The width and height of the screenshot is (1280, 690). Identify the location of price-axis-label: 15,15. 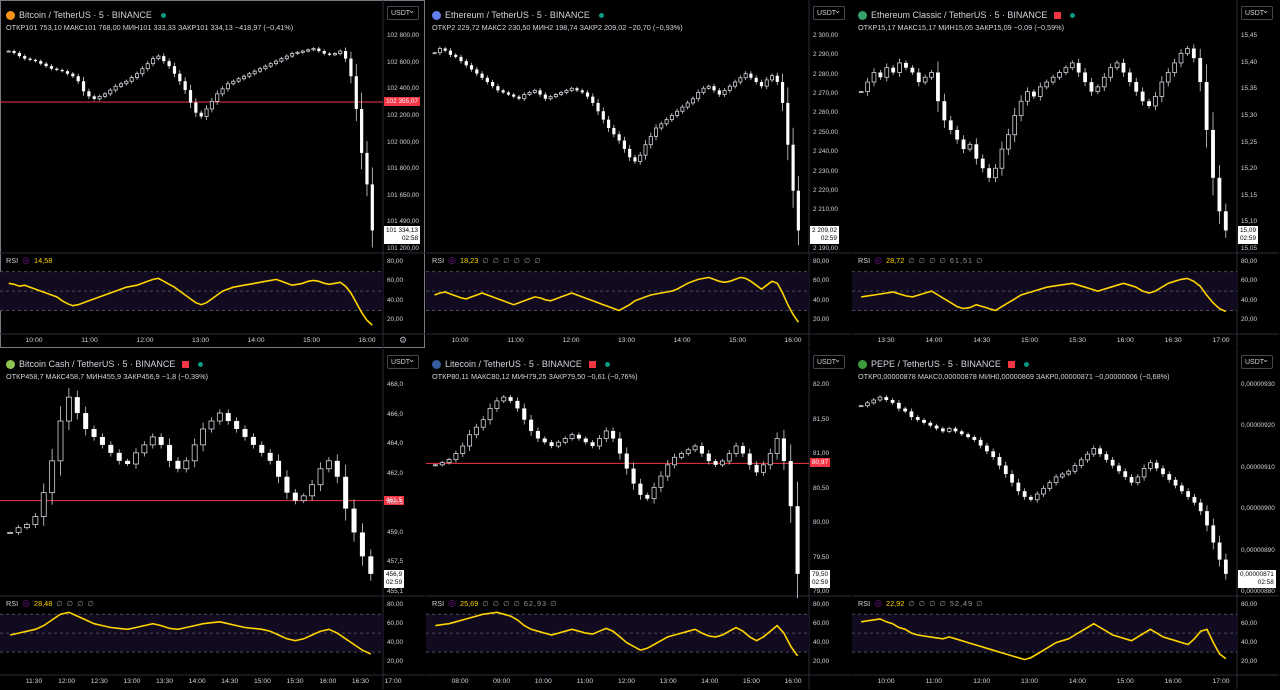
(1249, 195).